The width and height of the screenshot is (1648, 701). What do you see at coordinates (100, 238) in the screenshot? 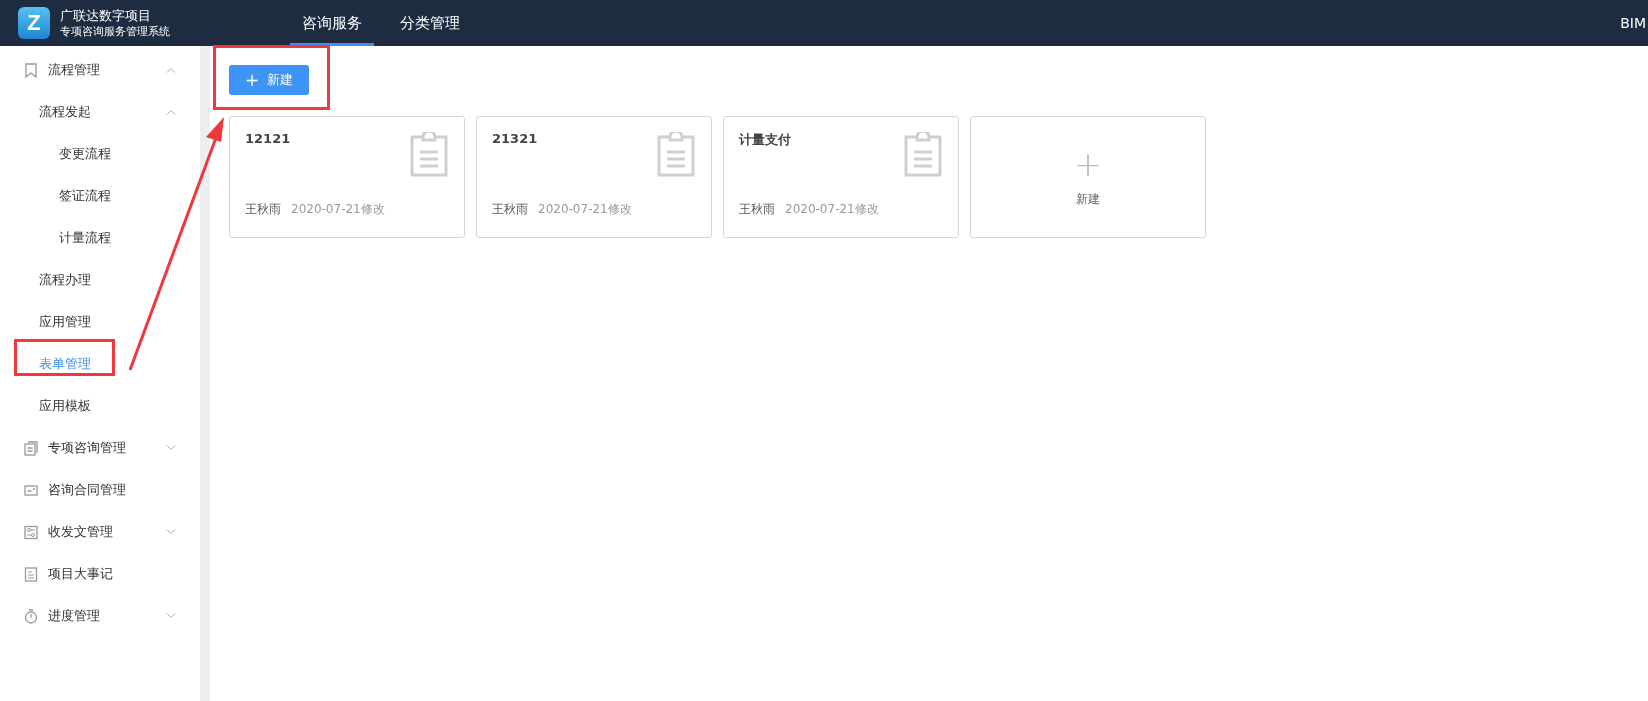
I see `menu-item: 计量流程` at bounding box center [100, 238].